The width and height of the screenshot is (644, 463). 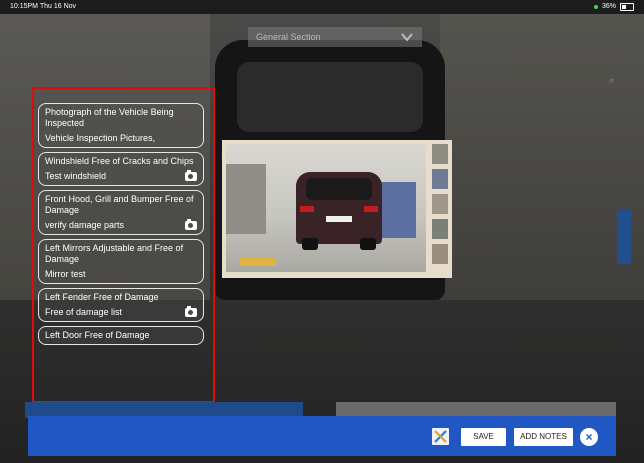 What do you see at coordinates (440, 436) in the screenshot?
I see `tools-icon` at bounding box center [440, 436].